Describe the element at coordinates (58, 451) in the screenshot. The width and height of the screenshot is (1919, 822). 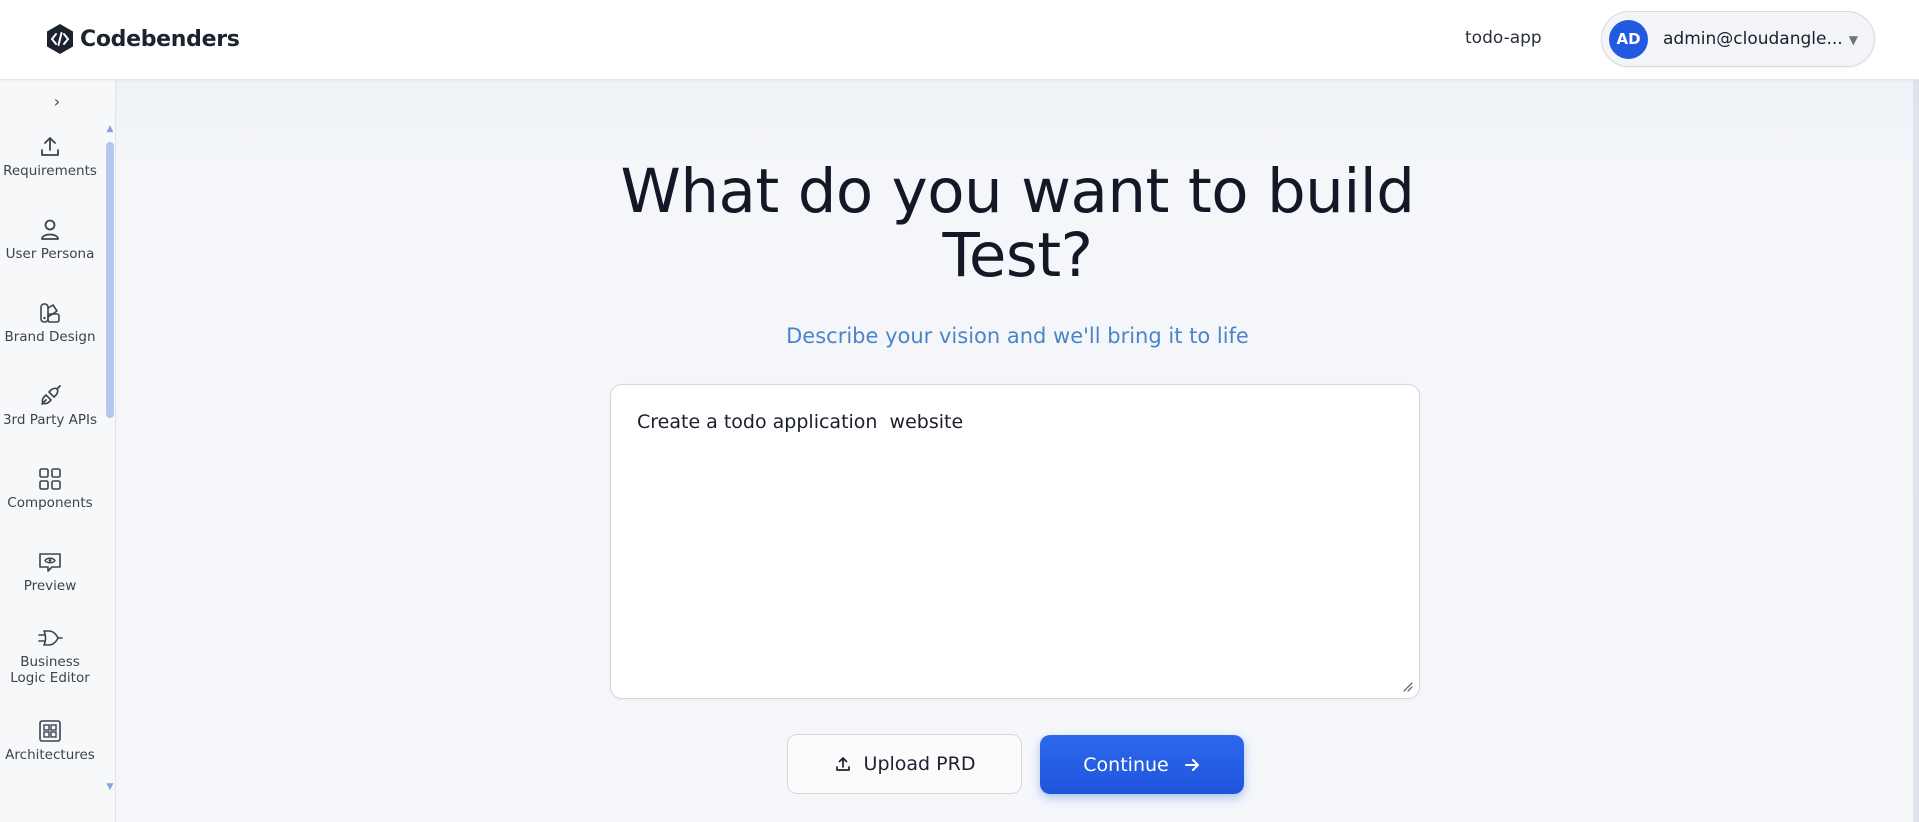
I see `sidebar: › Requirements User Persona Brand Design` at that location.